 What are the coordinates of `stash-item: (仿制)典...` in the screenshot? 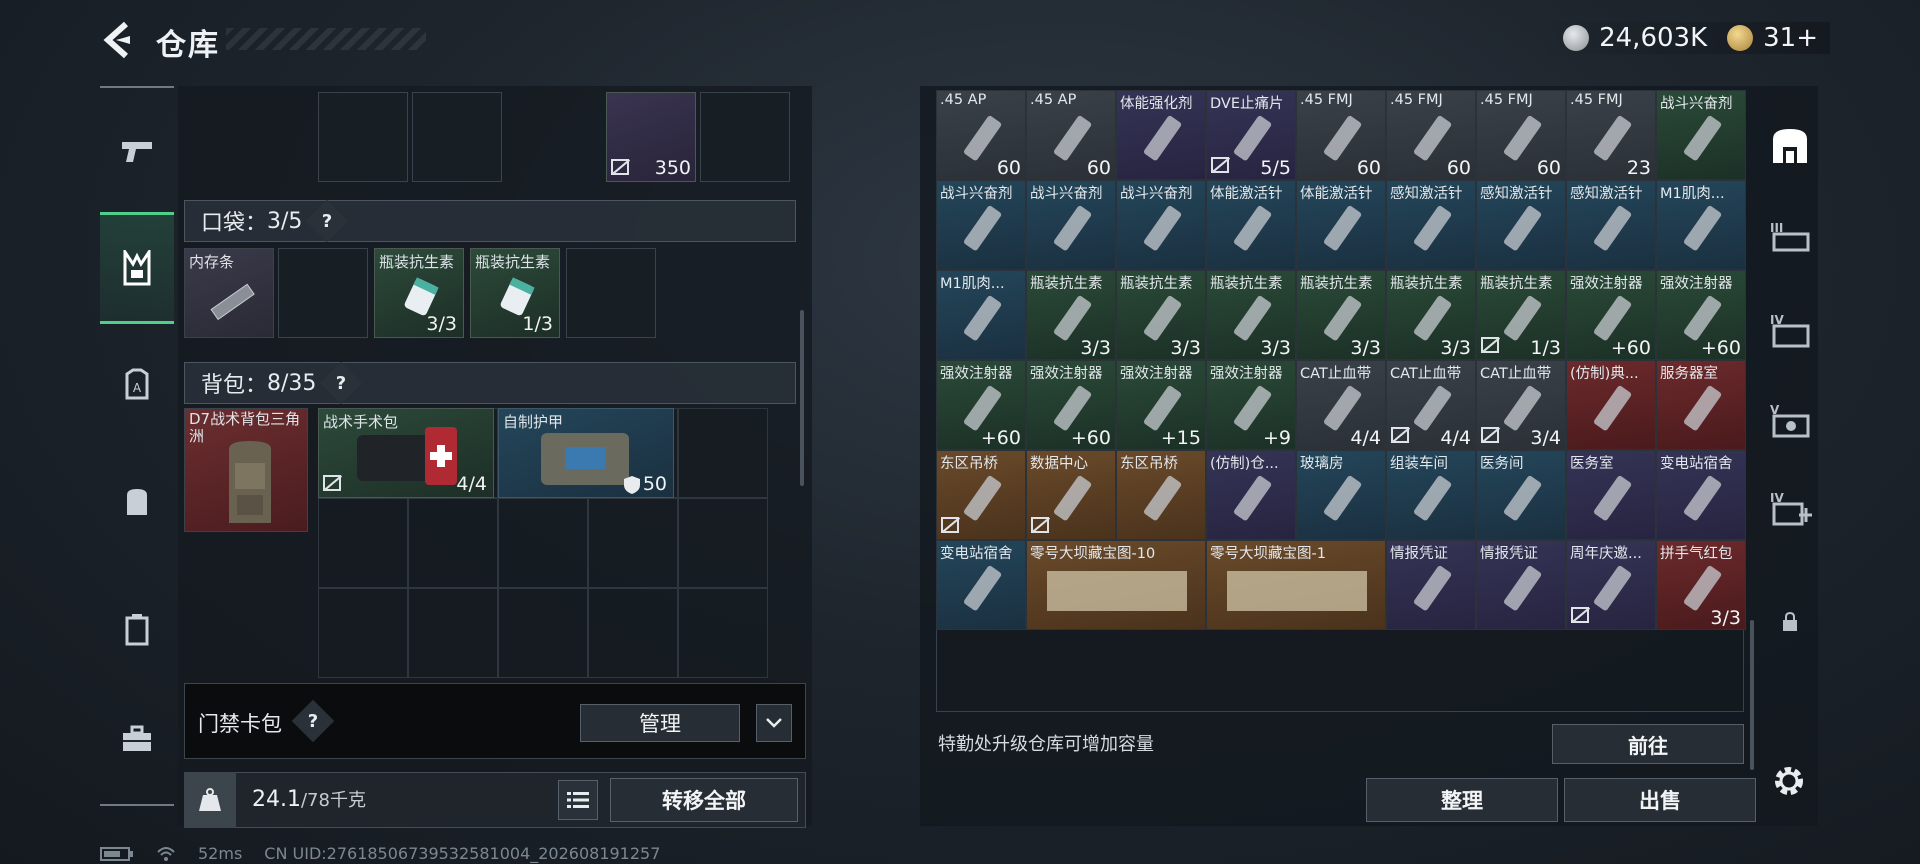 It's located at (1611, 405).